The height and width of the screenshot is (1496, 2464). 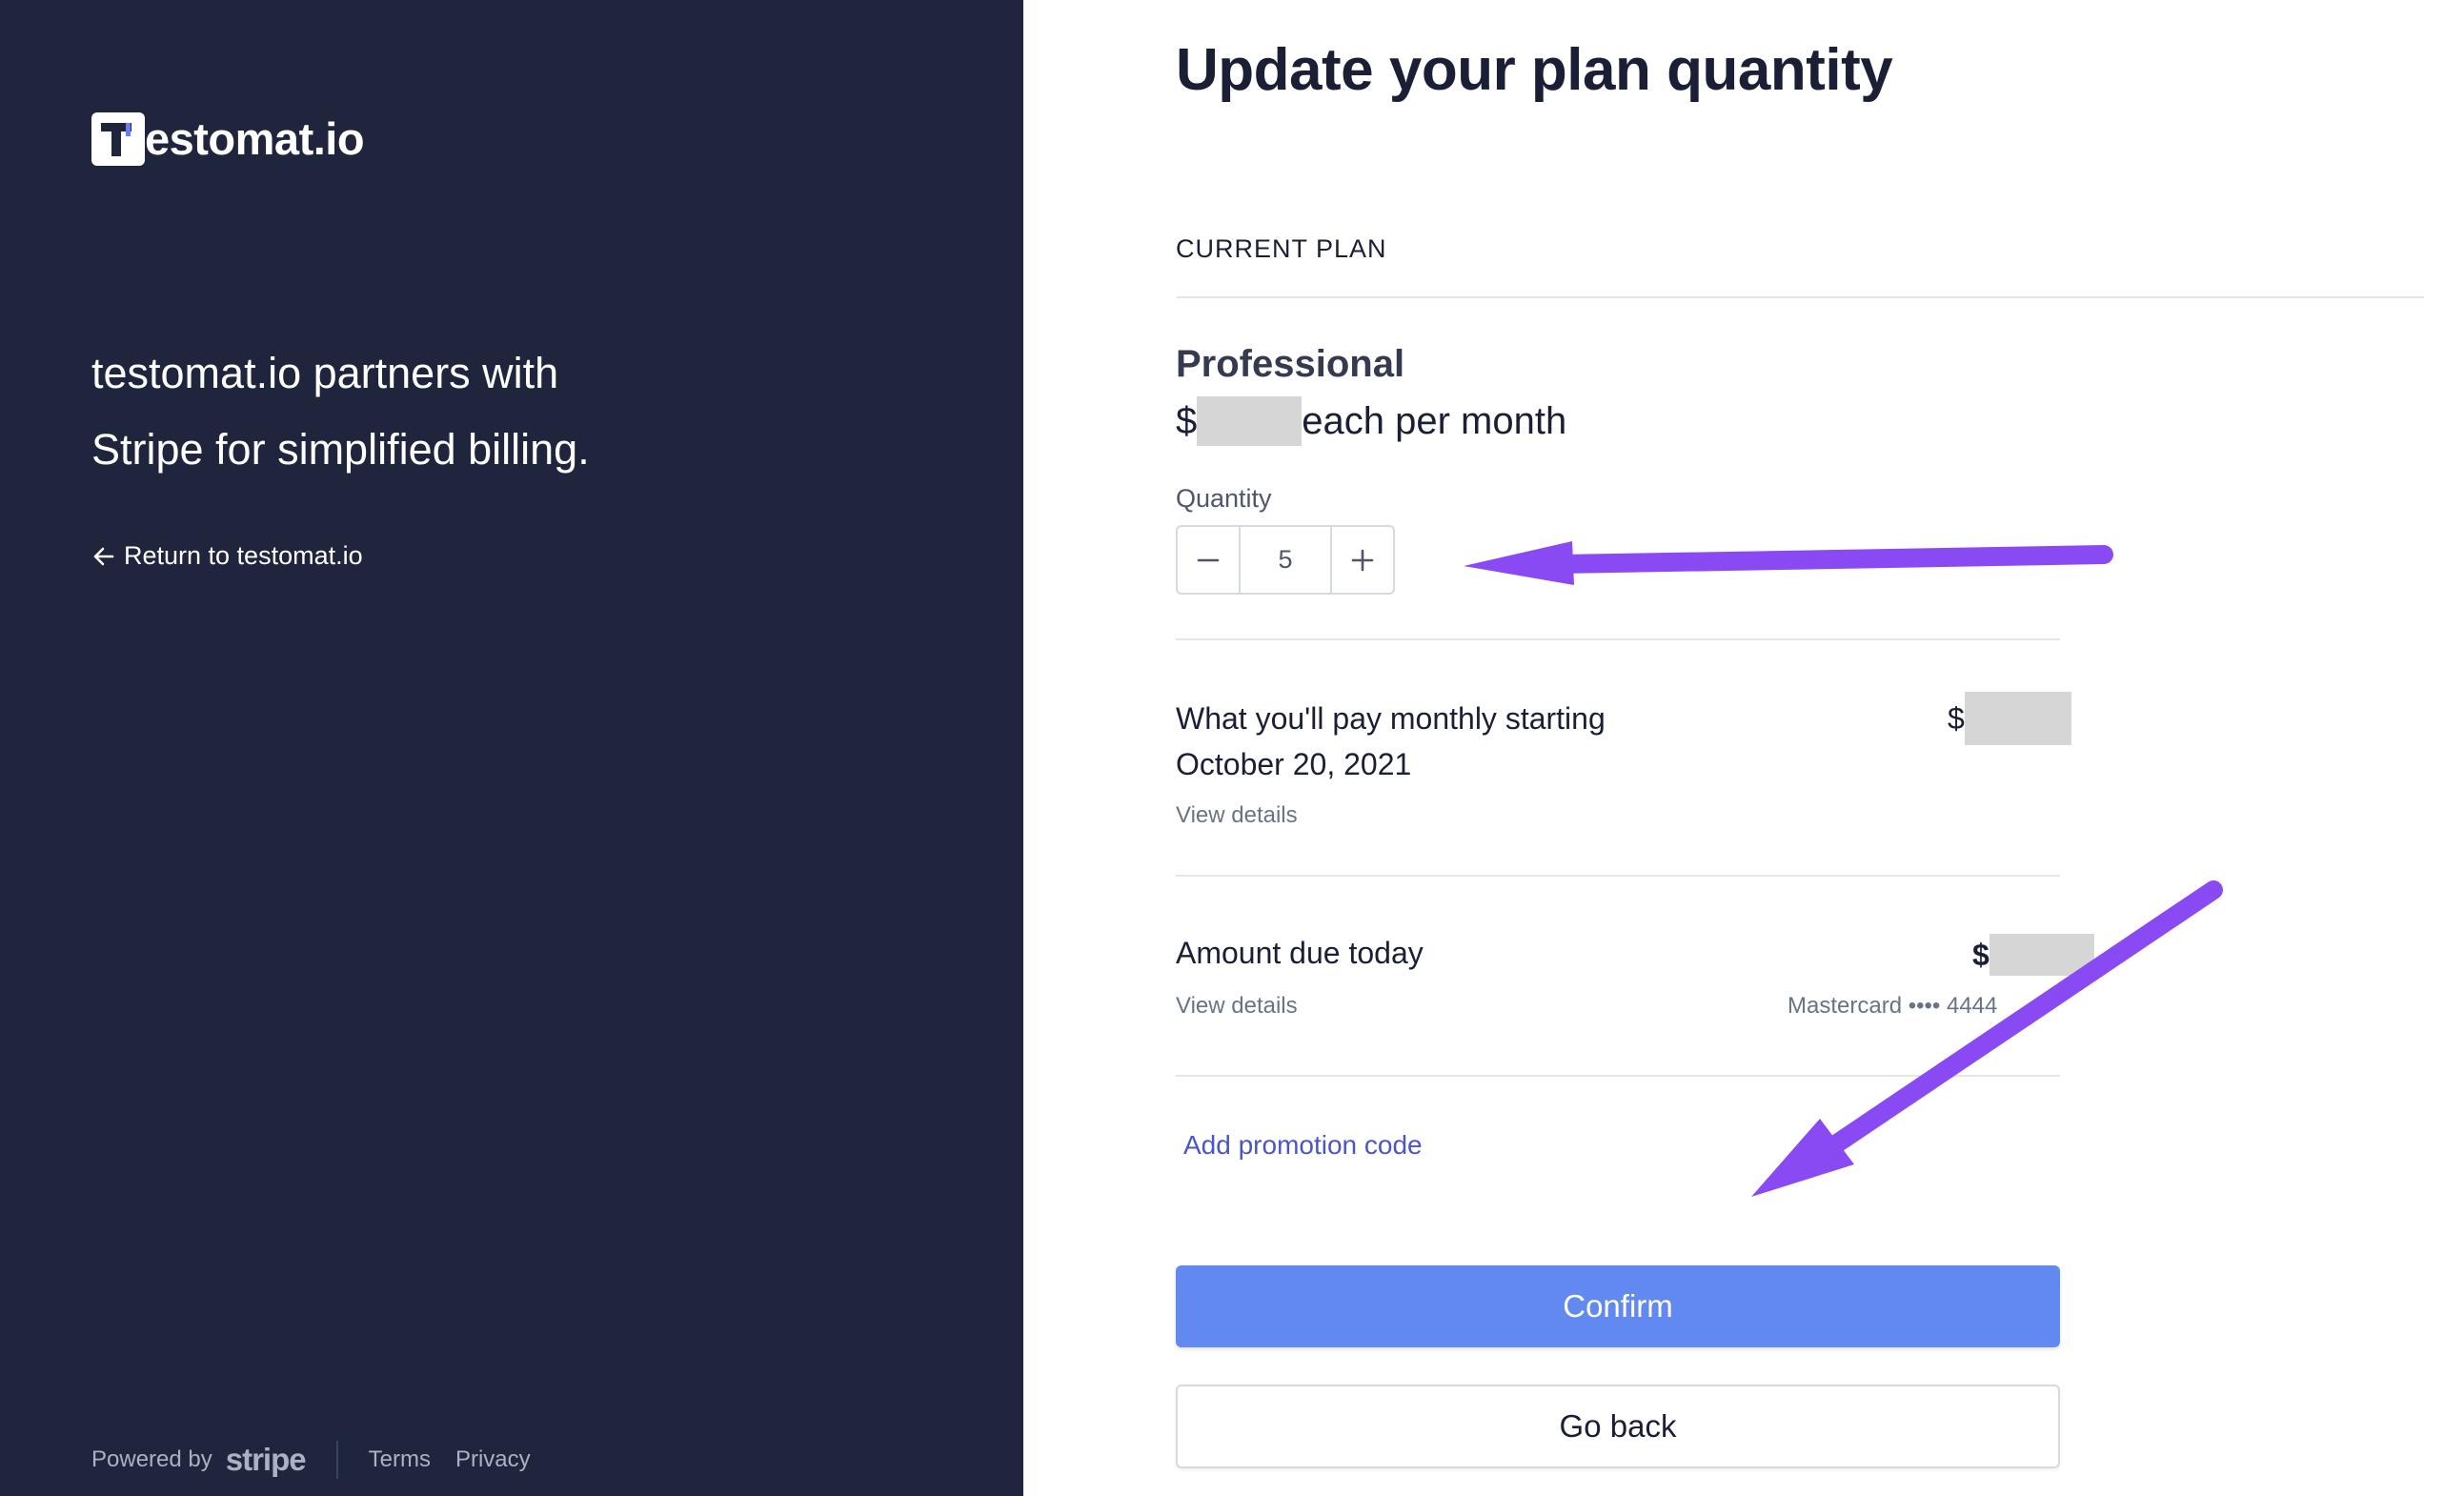 I want to click on redacted-monthly-amount, so click(x=2017, y=719).